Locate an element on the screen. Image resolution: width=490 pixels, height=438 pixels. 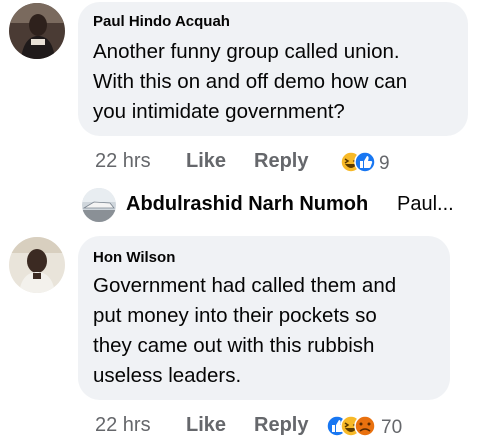
reply-author: Abdulrashid Narh Numoh is located at coordinates (247, 204).